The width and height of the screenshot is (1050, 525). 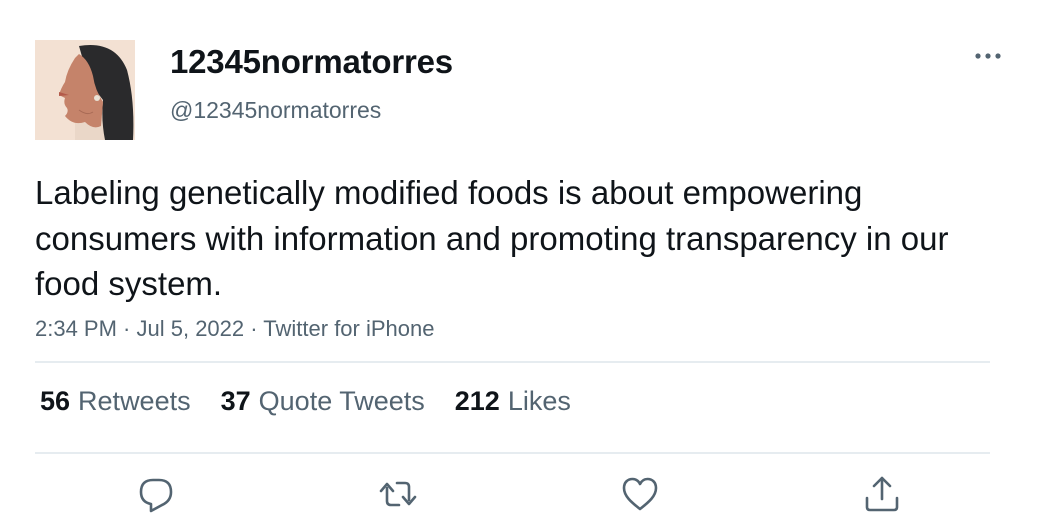 I want to click on like-icon, so click(x=640, y=494).